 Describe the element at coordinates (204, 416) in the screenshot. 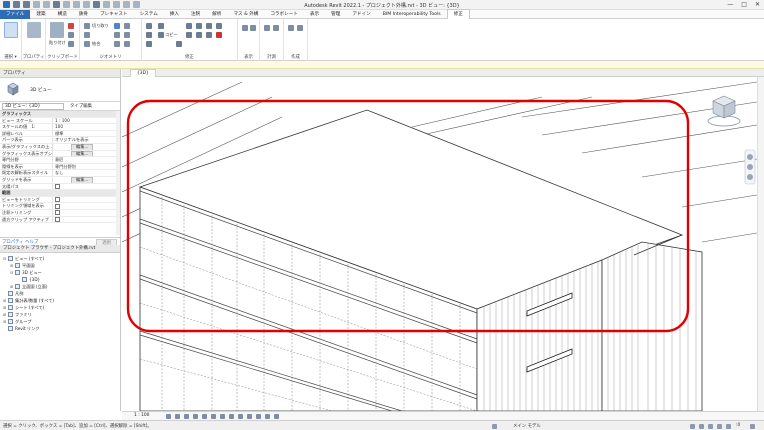

I see `render-icon` at that location.